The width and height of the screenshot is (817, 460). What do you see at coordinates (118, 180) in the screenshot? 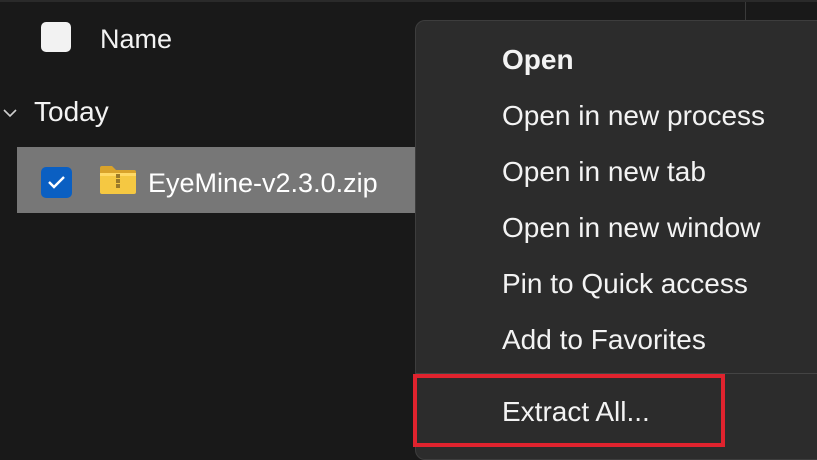
I see `zip-folder-icon` at bounding box center [118, 180].